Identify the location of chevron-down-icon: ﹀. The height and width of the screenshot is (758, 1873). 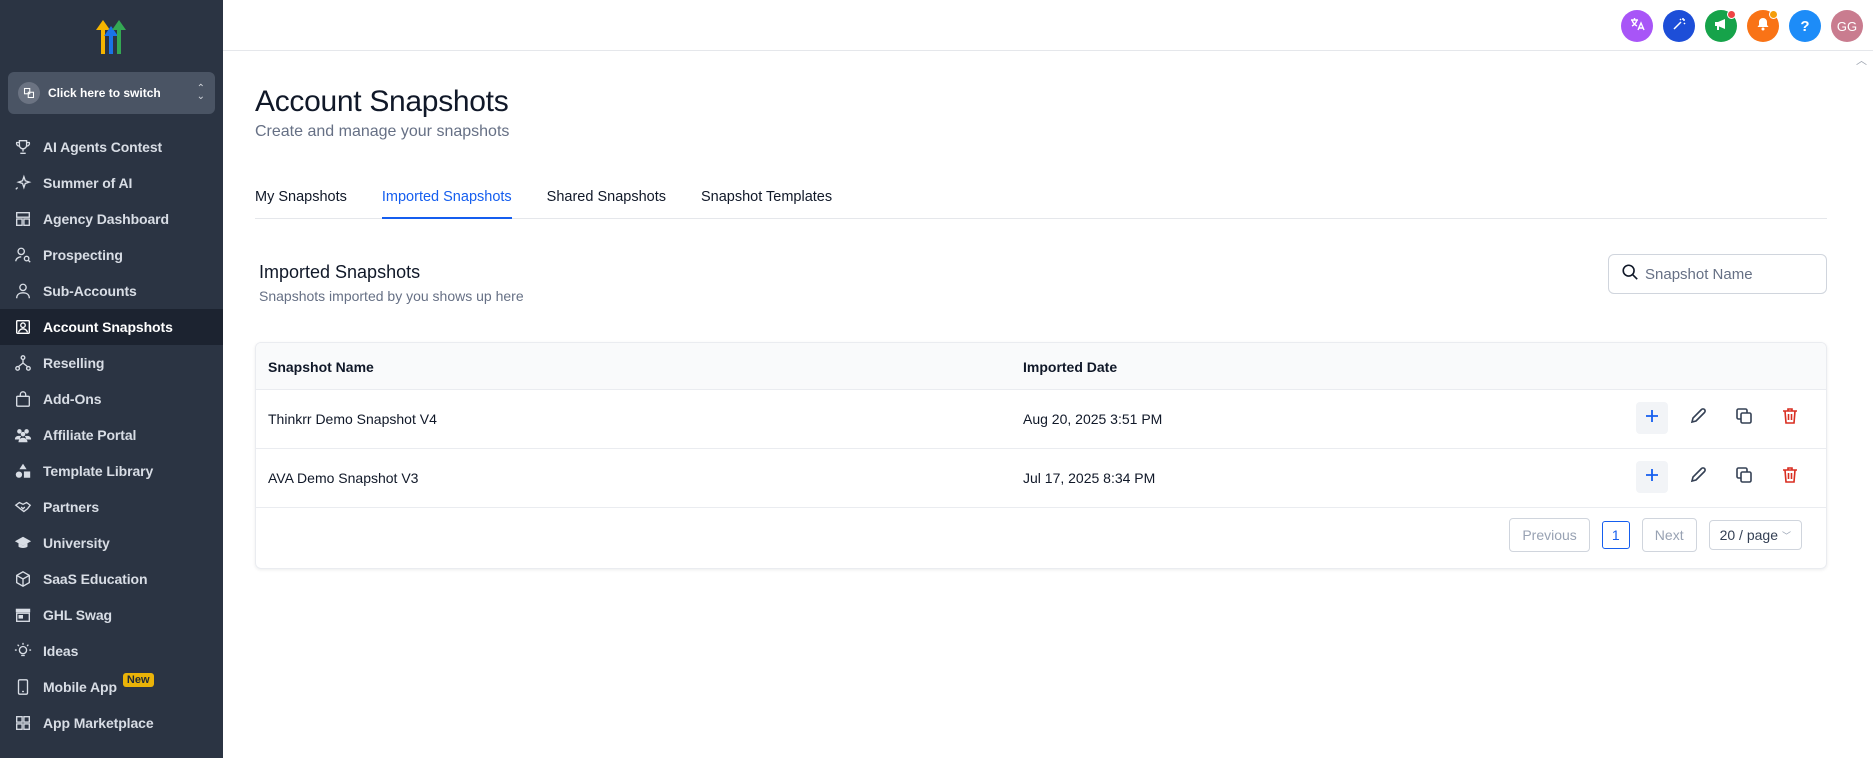
(1786, 535).